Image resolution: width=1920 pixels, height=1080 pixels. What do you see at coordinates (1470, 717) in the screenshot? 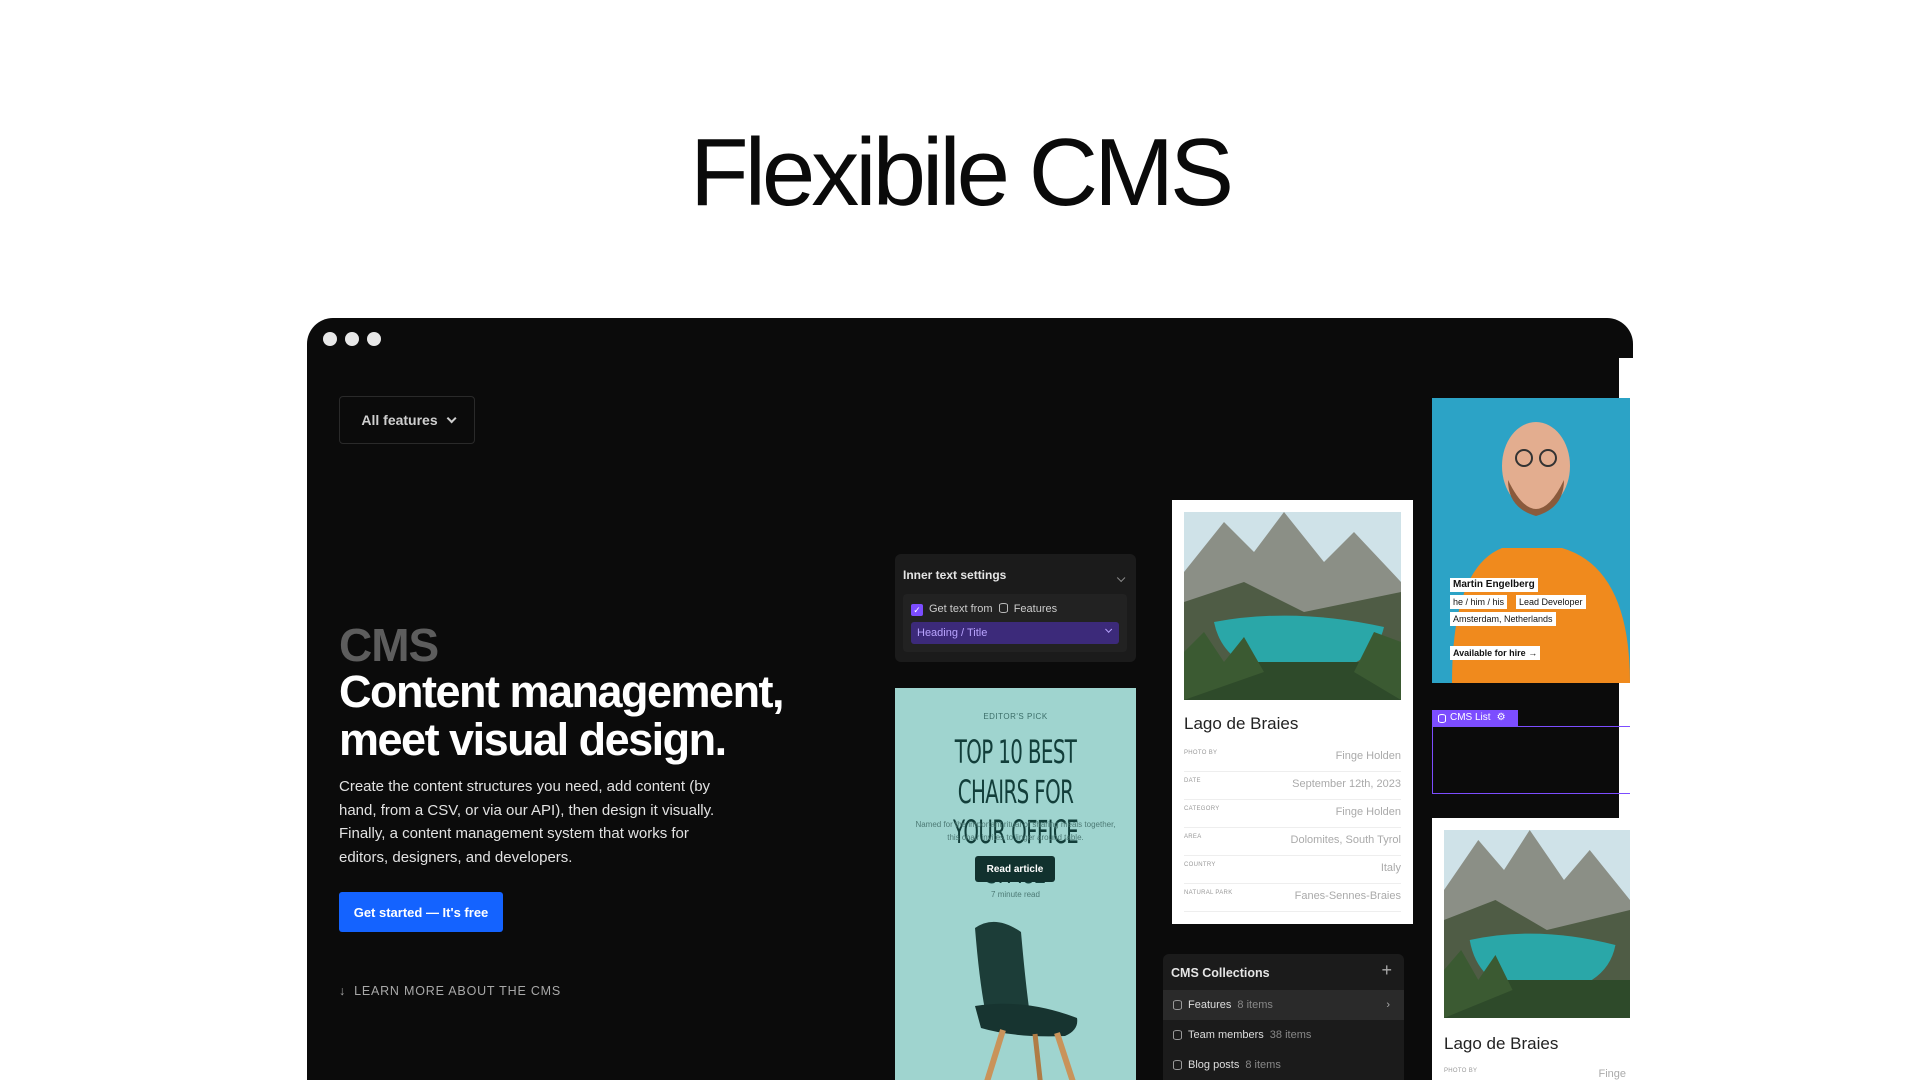
I see `cms-list-label: CMS List` at bounding box center [1470, 717].